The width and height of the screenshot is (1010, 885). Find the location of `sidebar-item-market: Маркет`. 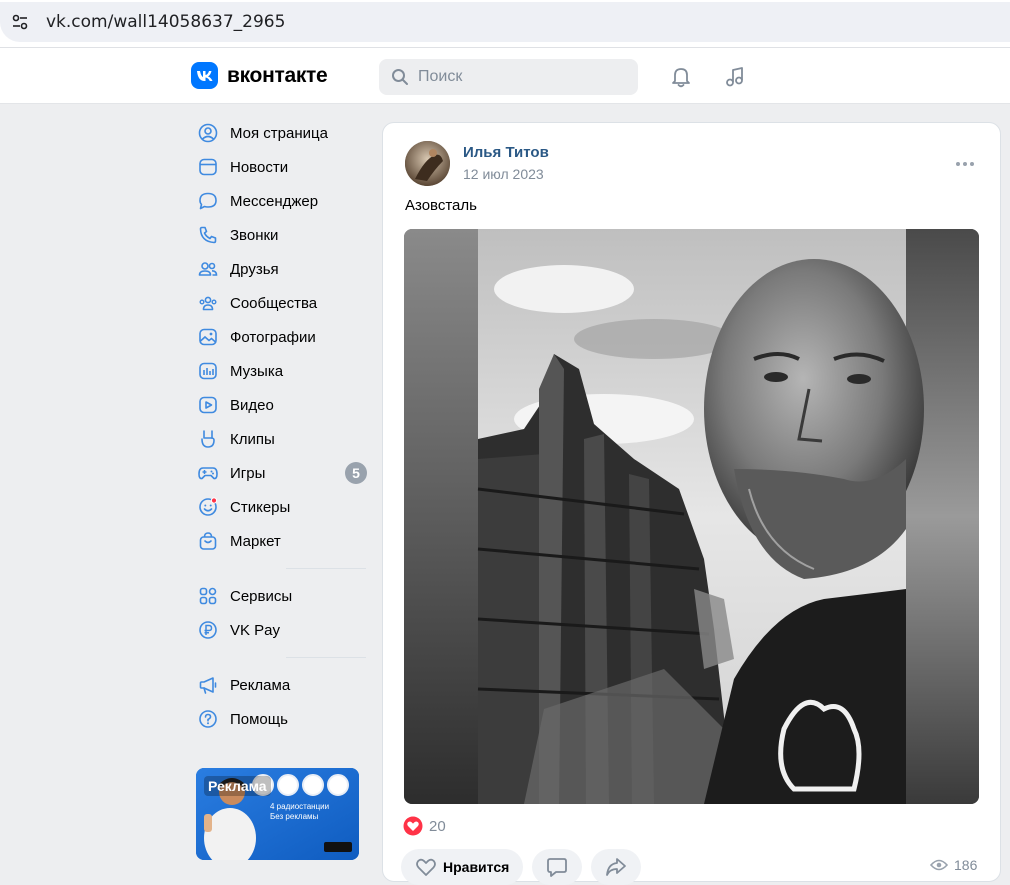

sidebar-item-market: Маркет is located at coordinates (284, 541).